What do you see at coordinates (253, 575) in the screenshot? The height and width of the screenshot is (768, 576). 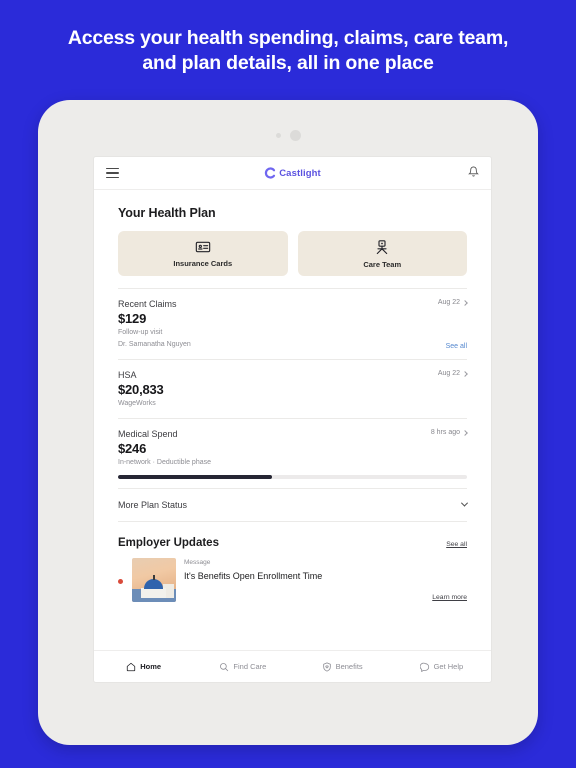 I see `update-headline: It's Benefits Open Enrollment Time` at bounding box center [253, 575].